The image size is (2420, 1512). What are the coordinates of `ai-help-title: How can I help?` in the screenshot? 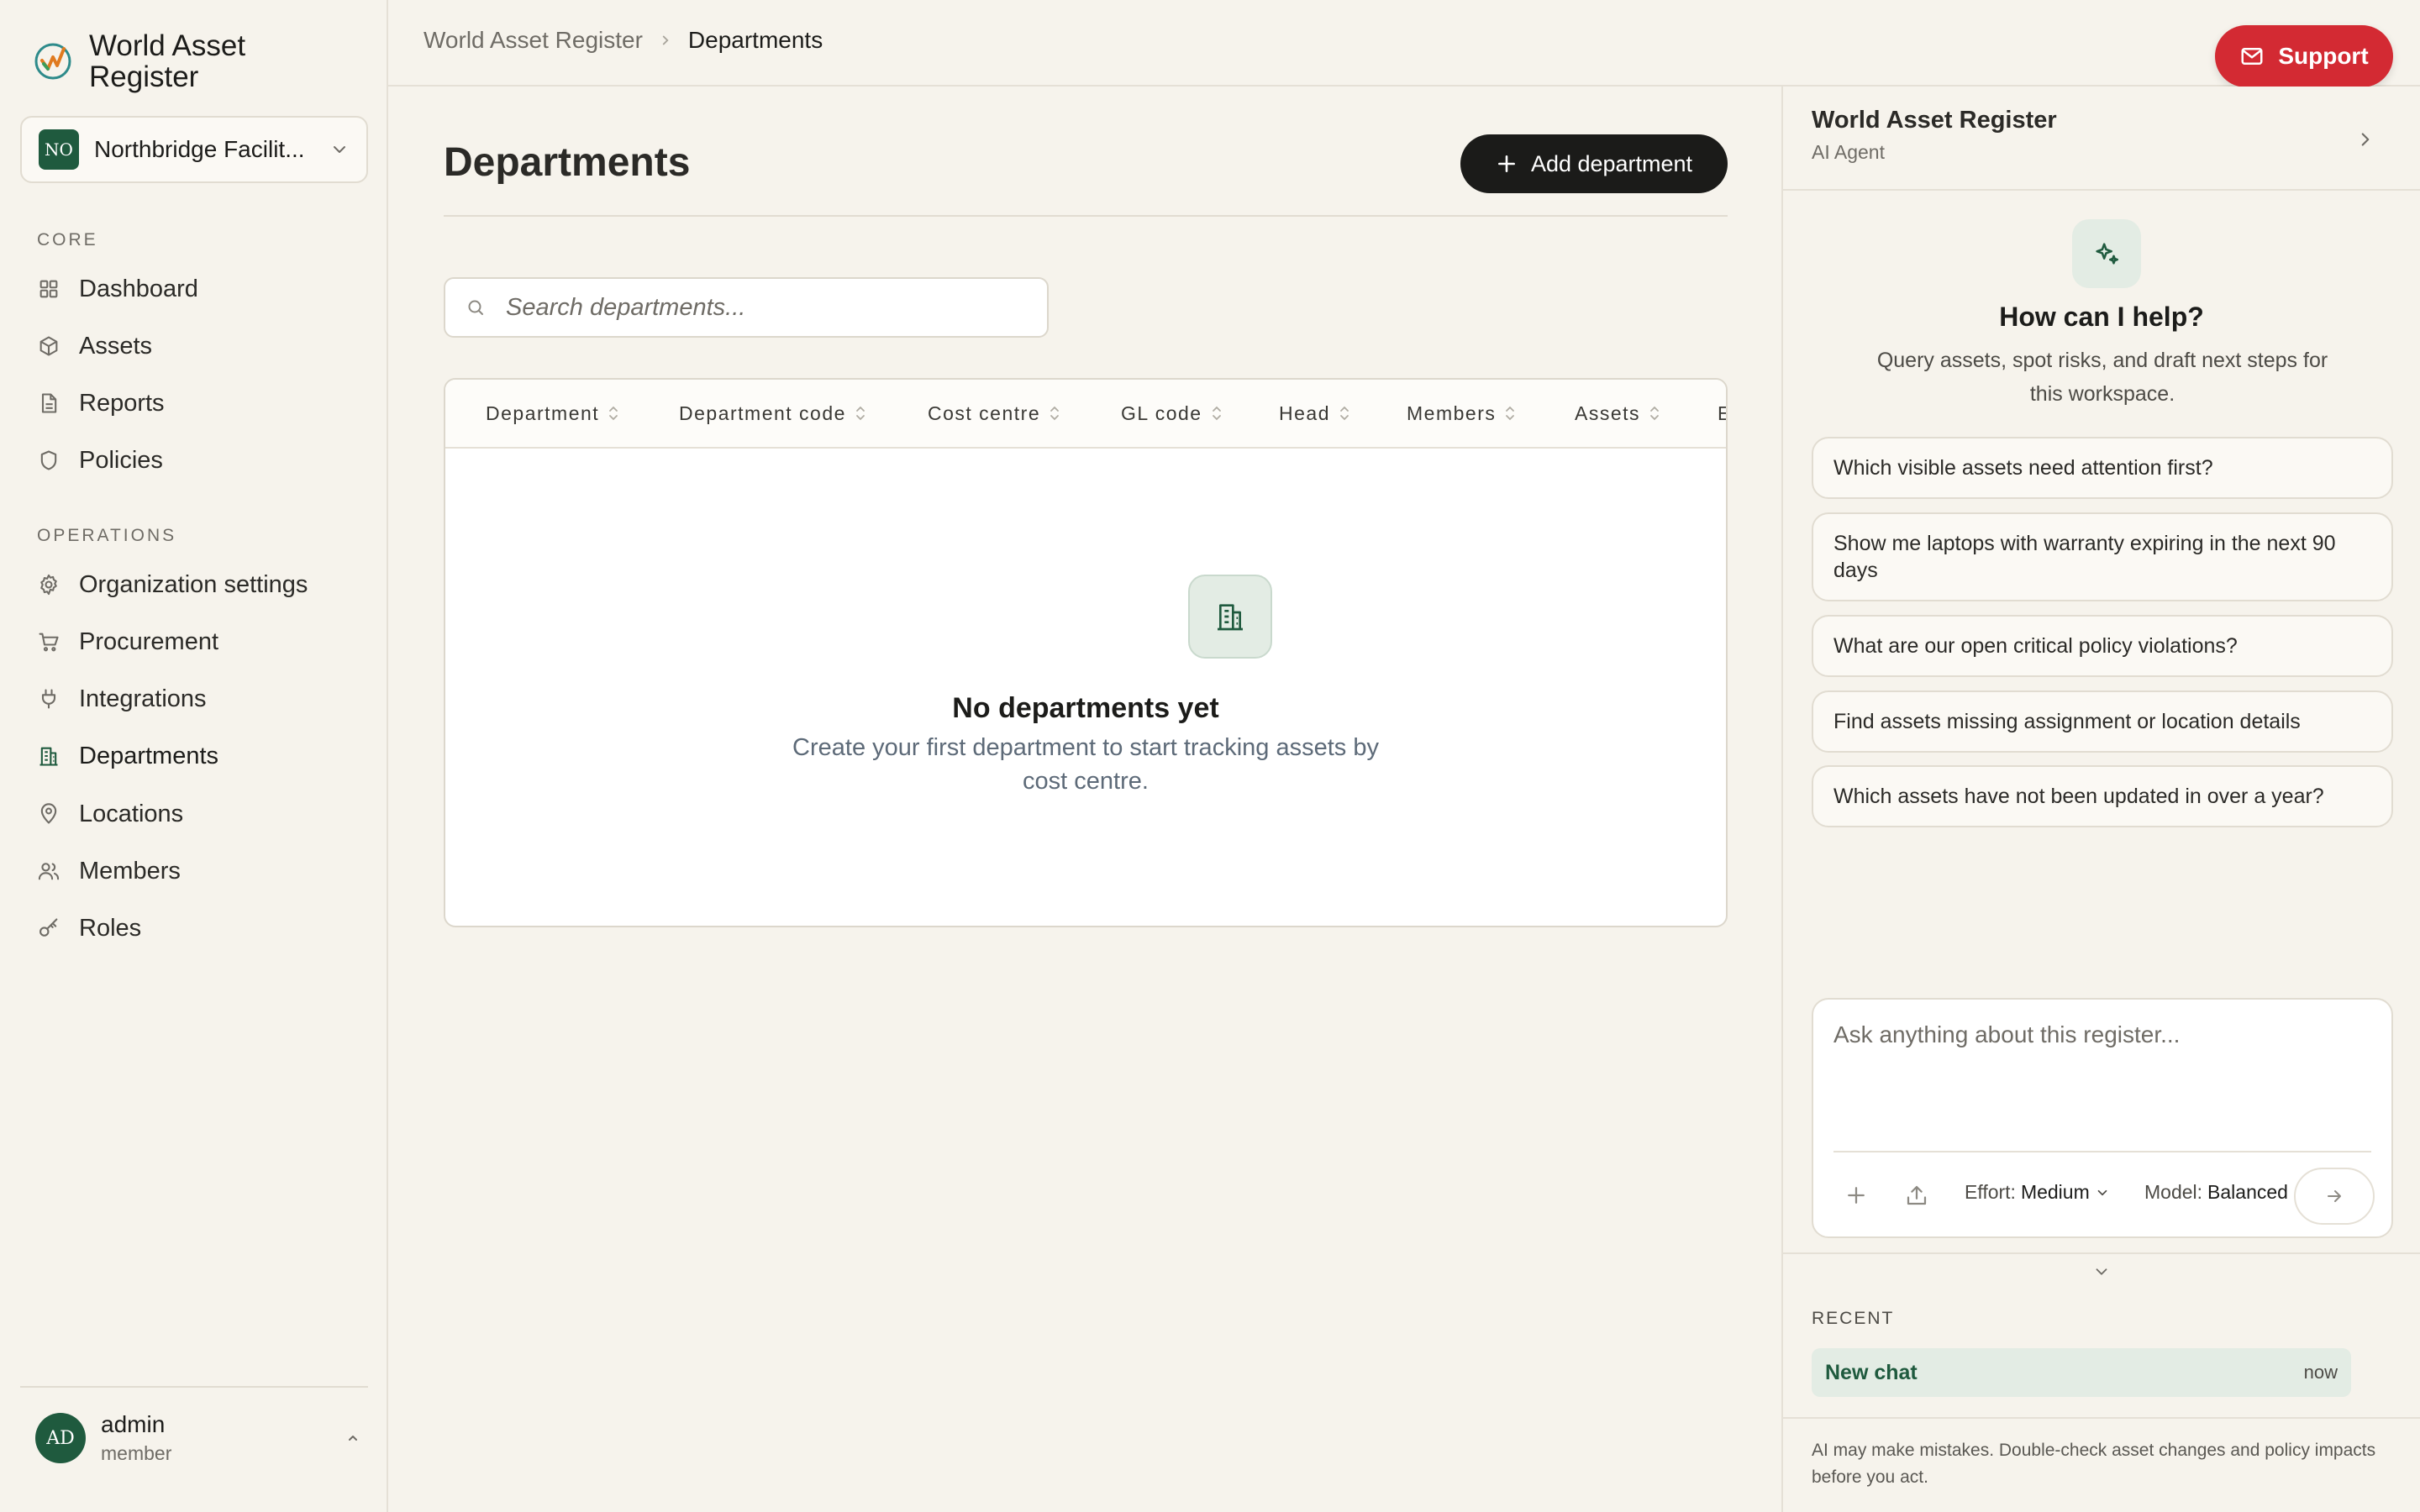 It's located at (2101, 317).